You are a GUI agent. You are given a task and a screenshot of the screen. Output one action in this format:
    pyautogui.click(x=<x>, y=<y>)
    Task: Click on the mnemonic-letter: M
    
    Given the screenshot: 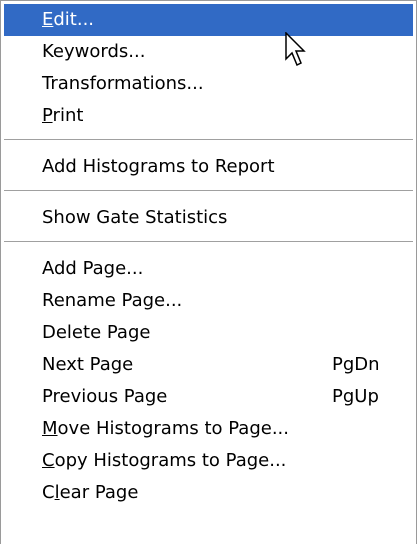 What is the action you would take?
    pyautogui.click(x=50, y=428)
    